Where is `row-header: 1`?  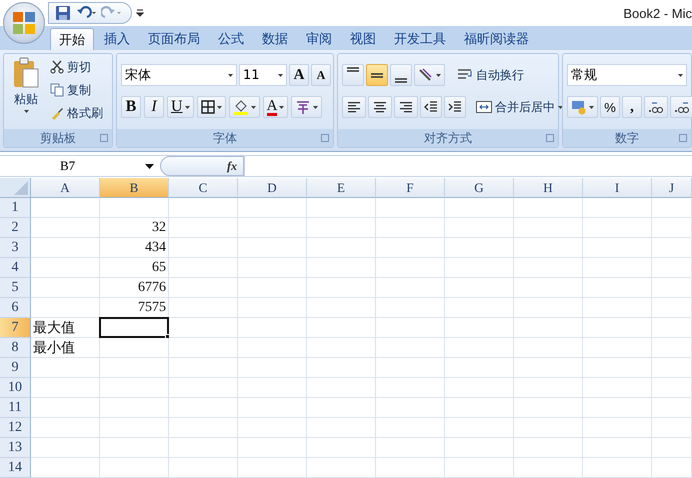 row-header: 1 is located at coordinates (15, 208).